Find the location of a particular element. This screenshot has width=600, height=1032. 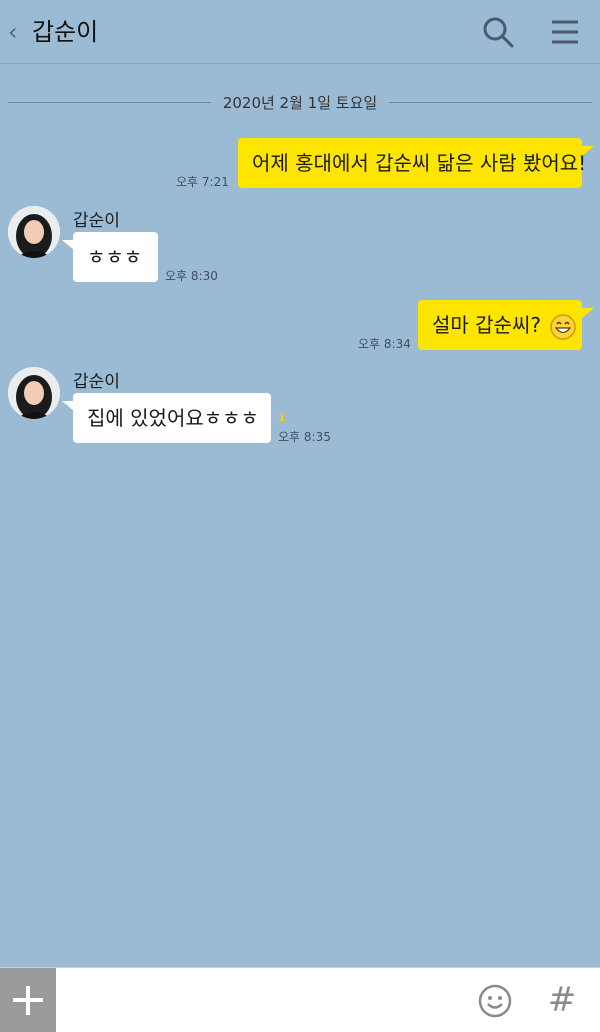

plus-button is located at coordinates (28, 1000).